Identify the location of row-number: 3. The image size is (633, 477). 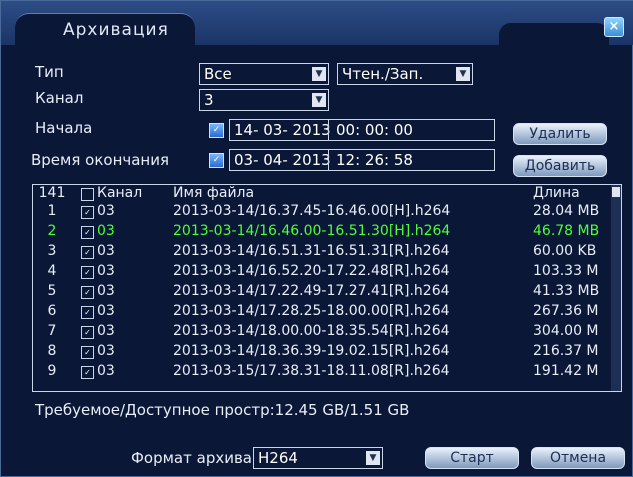
(52, 251).